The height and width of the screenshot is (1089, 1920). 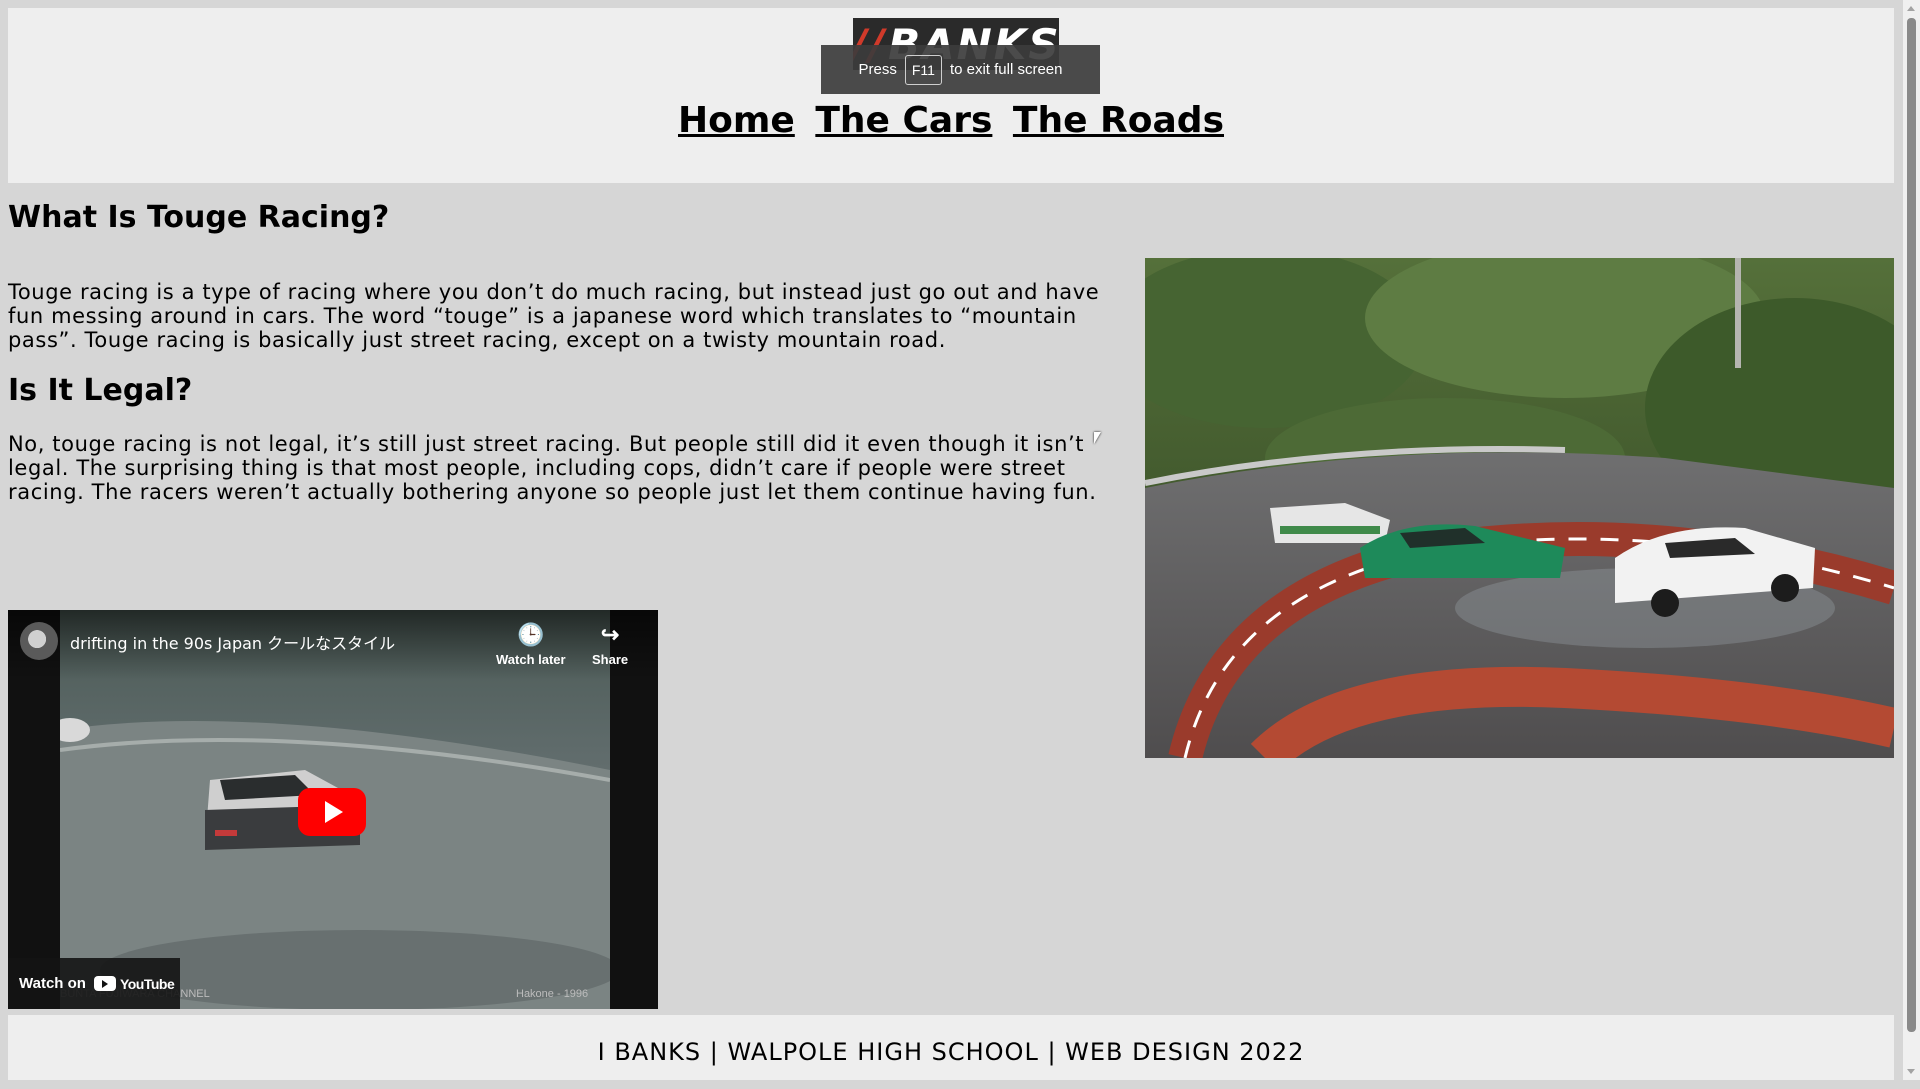 I want to click on scrollbar-thumb, so click(x=1911, y=525).